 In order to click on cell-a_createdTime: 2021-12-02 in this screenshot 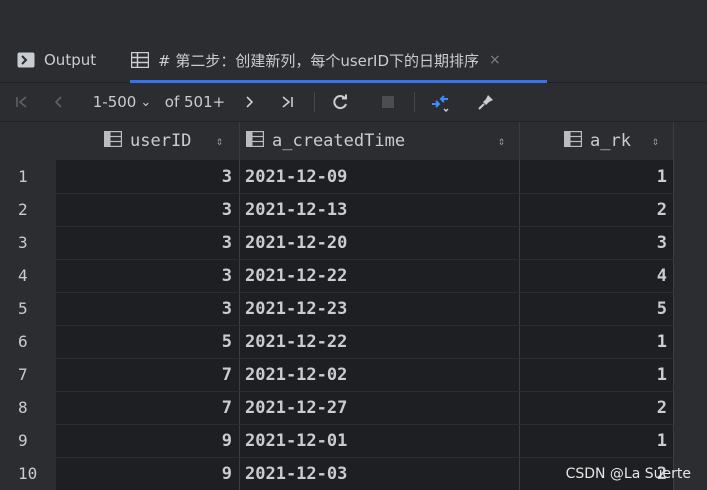, I will do `click(380, 374)`.